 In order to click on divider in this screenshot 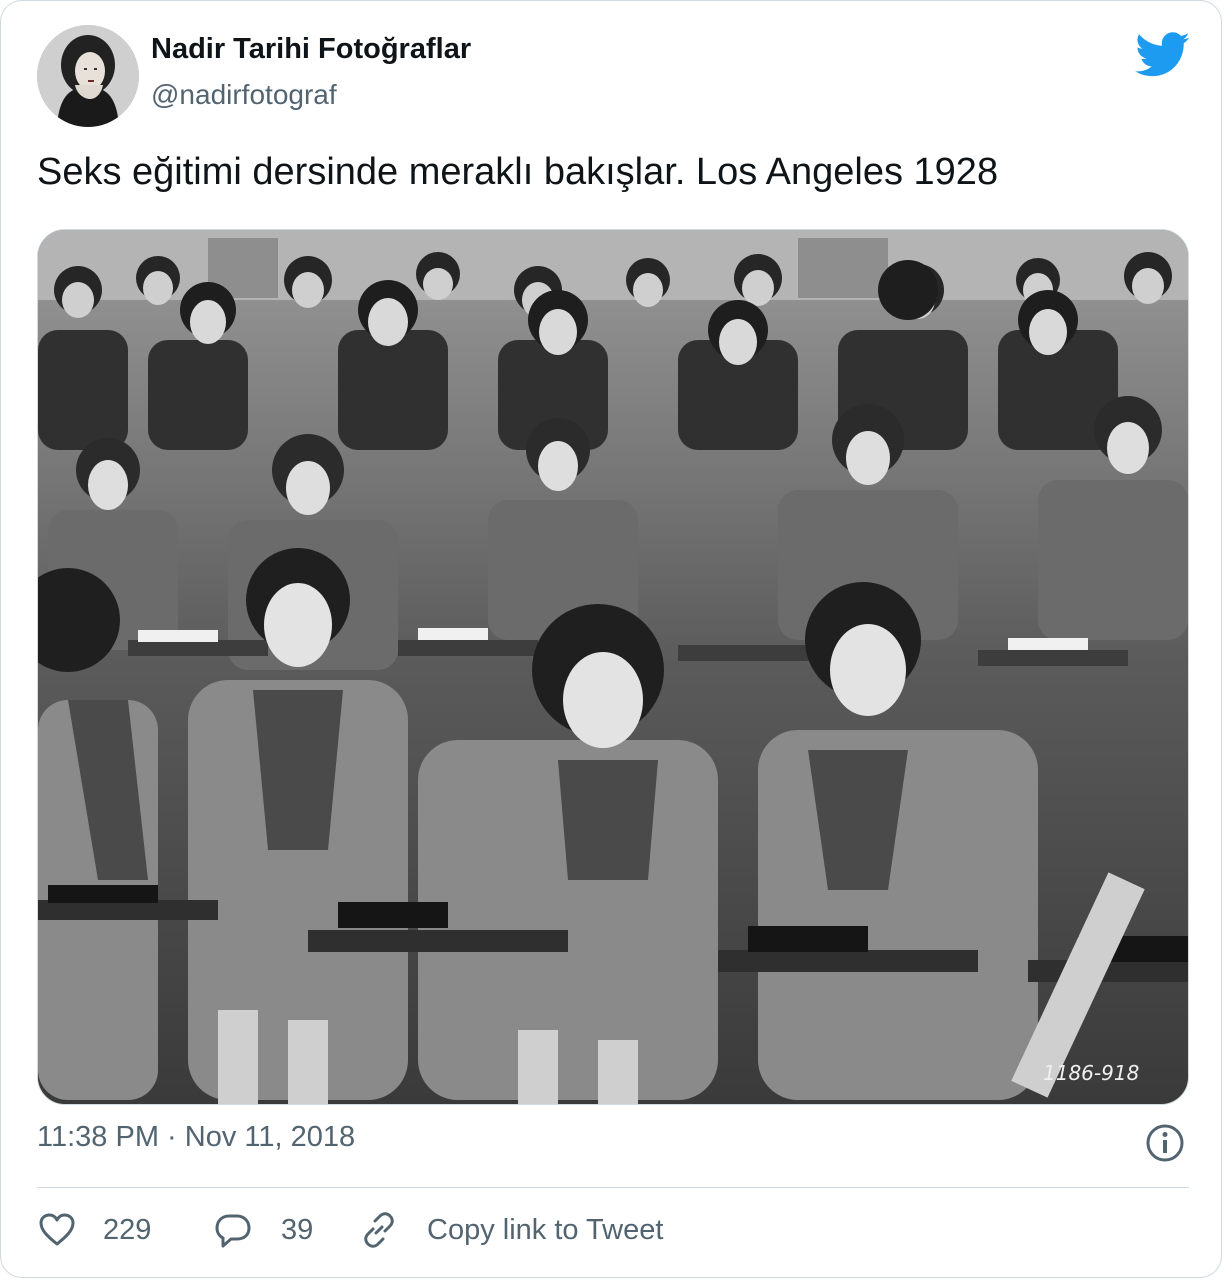, I will do `click(613, 1187)`.